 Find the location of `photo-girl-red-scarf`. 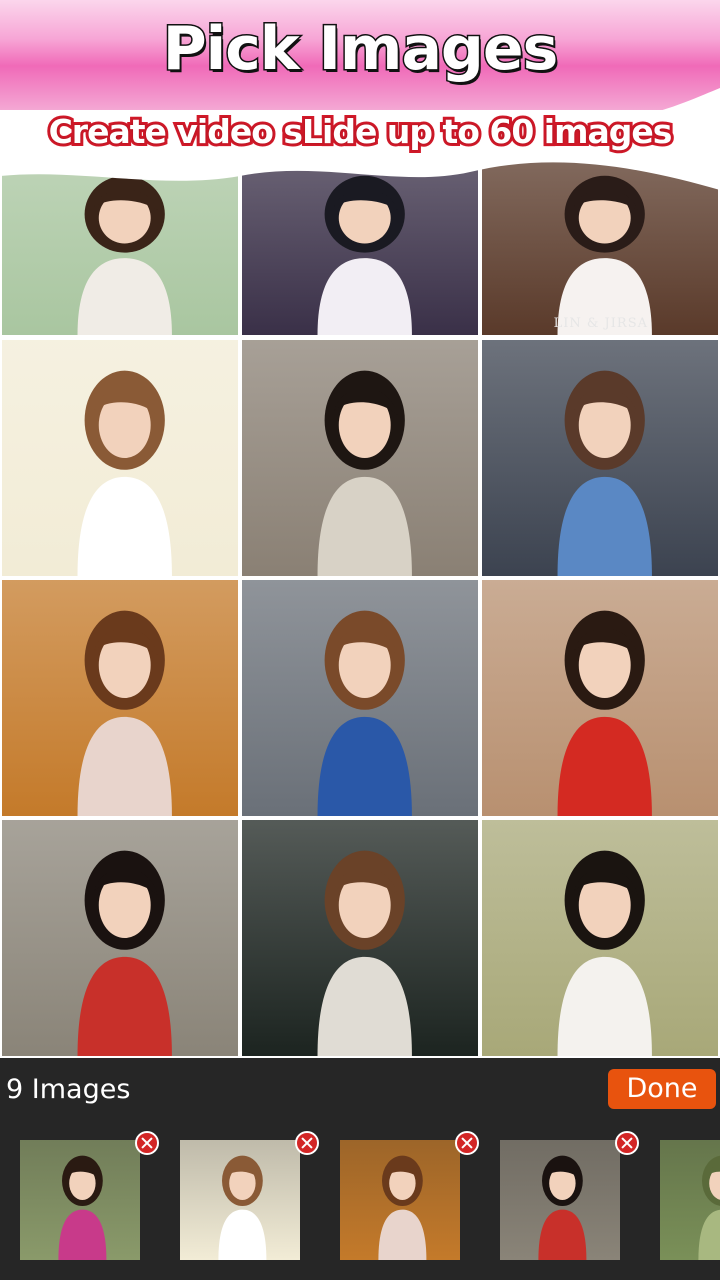

photo-girl-red-scarf is located at coordinates (360, 938).